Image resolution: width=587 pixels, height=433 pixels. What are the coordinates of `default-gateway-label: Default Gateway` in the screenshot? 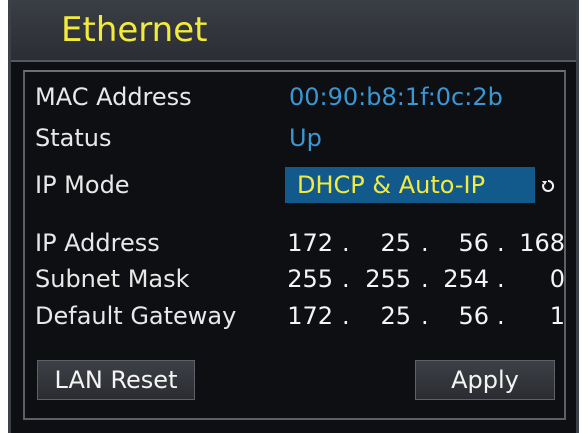 It's located at (136, 316).